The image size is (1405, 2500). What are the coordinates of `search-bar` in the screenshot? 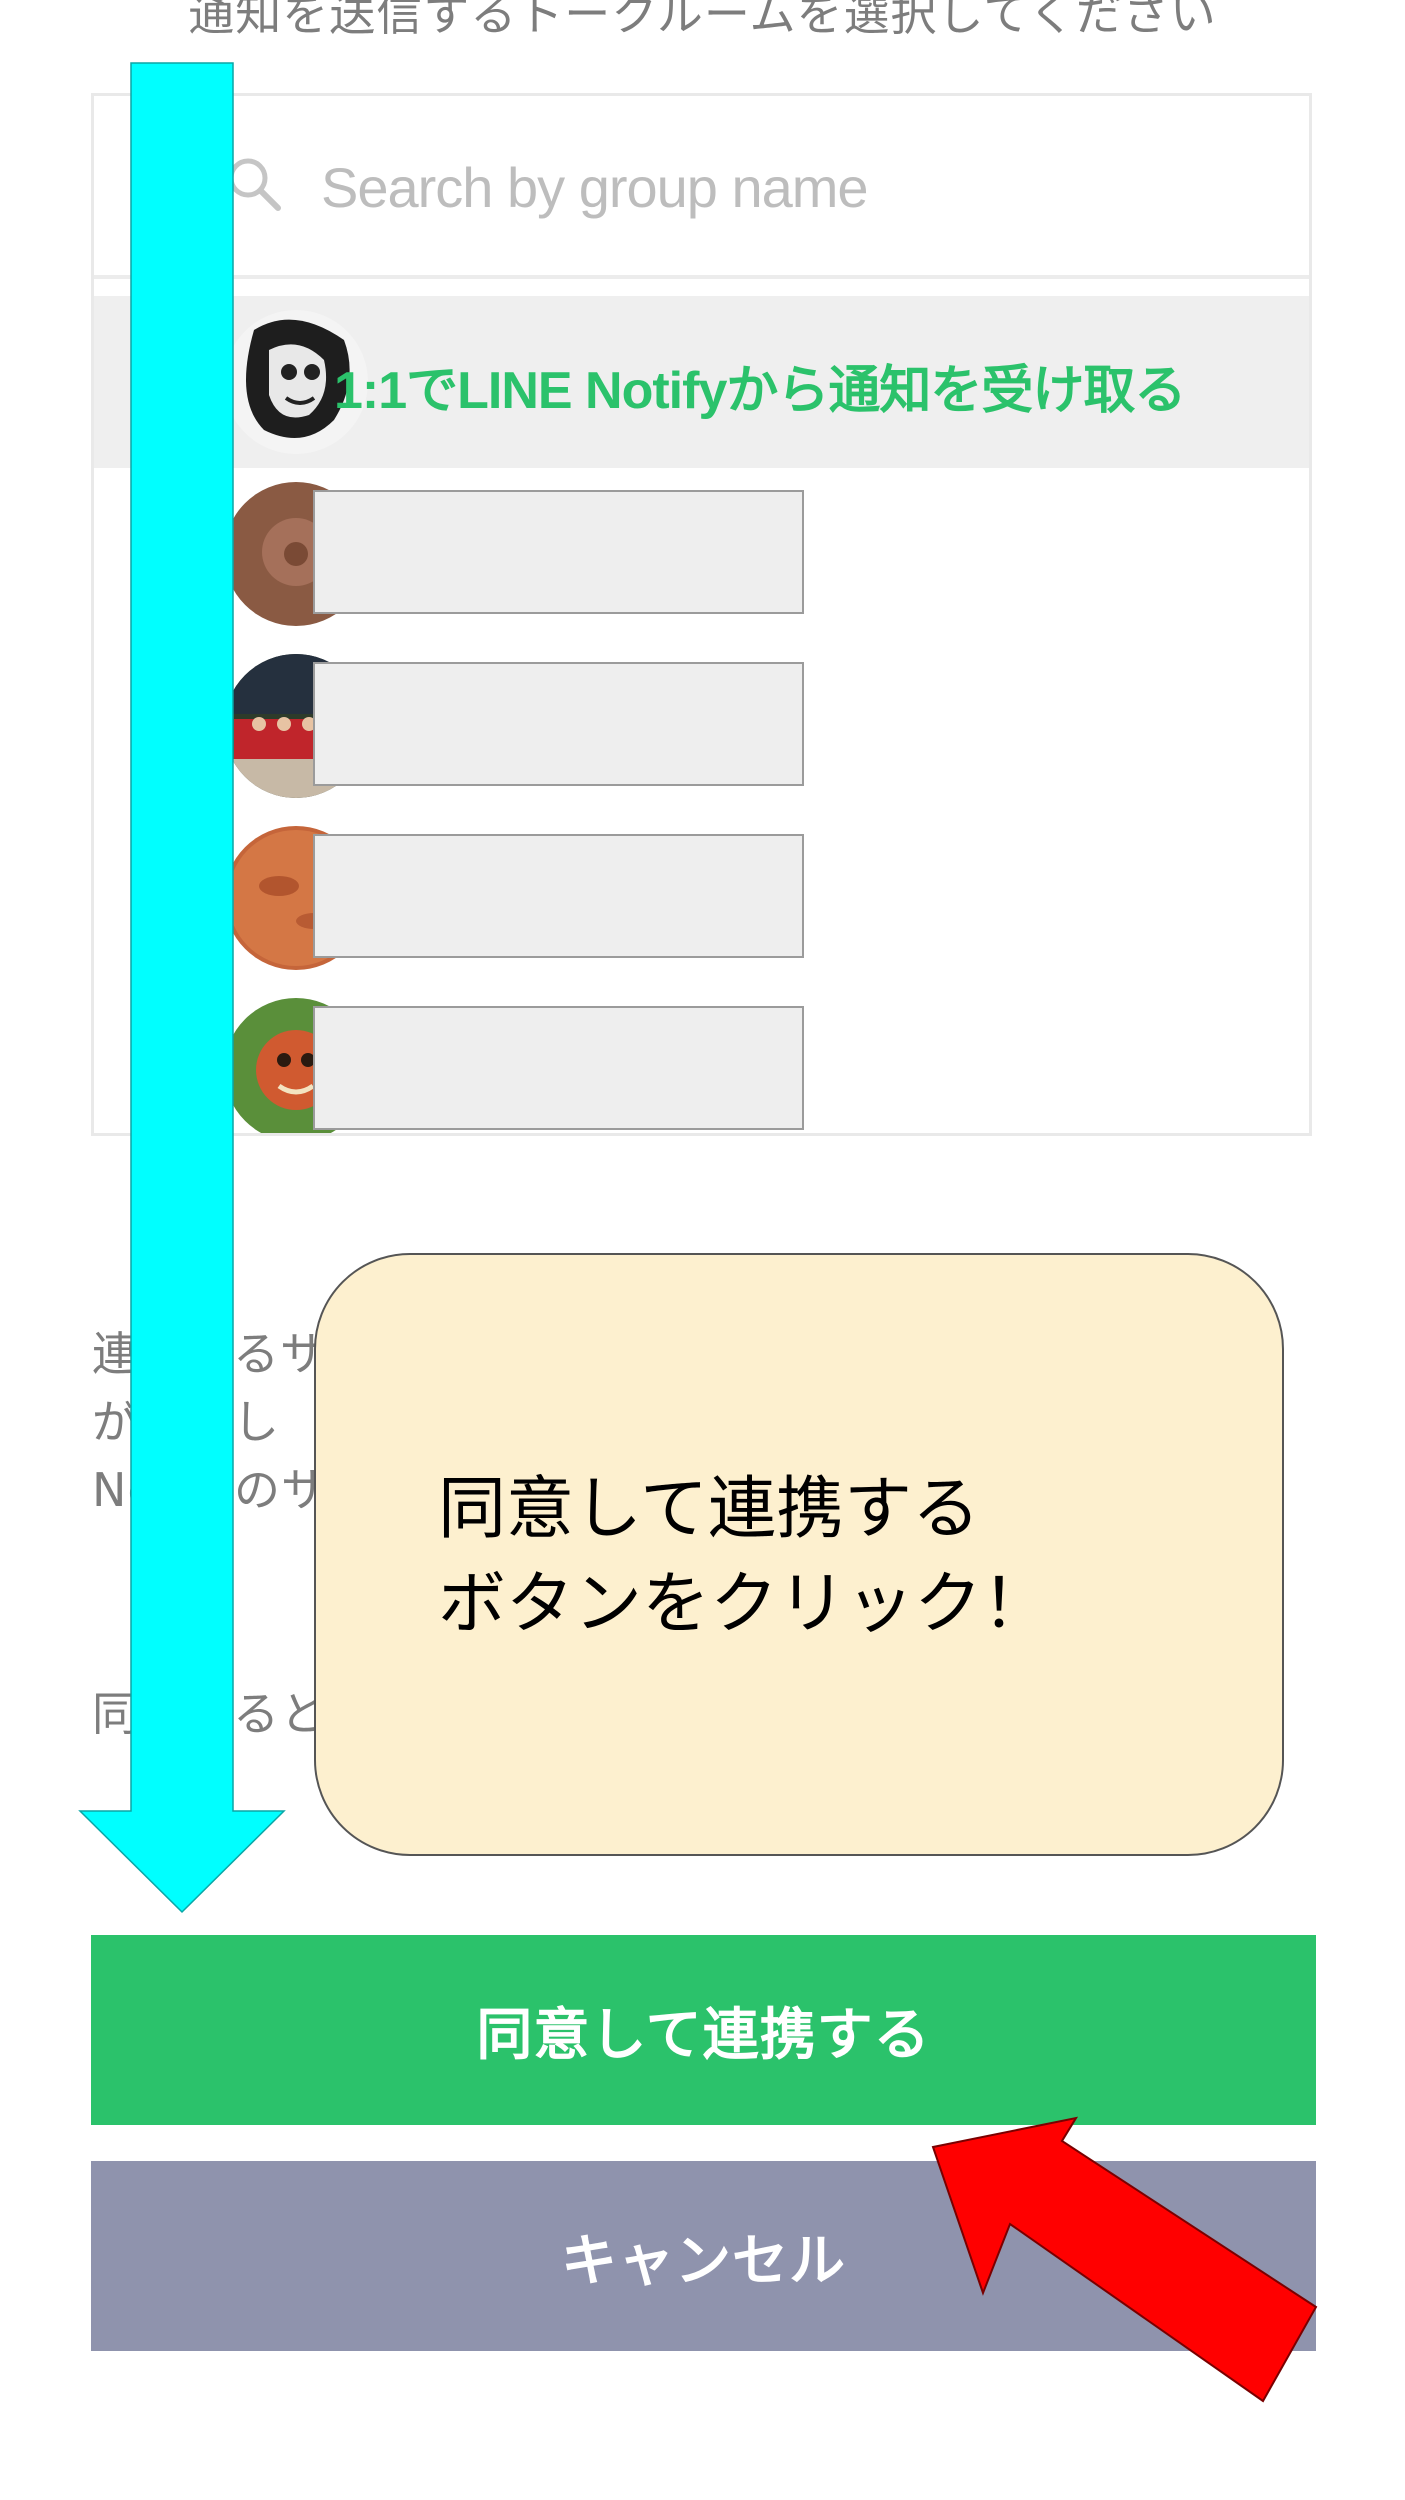 It's located at (701, 187).